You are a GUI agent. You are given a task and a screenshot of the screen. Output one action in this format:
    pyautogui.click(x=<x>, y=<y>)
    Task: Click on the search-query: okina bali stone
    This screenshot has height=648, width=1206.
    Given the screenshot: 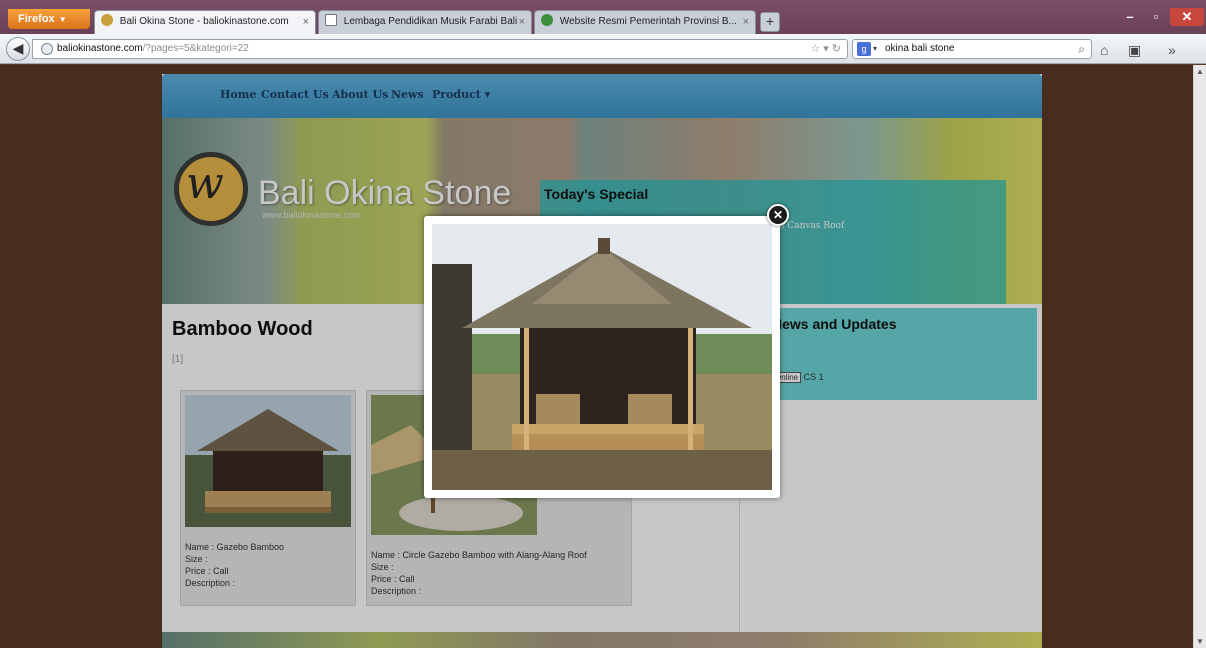 What is the action you would take?
    pyautogui.click(x=920, y=48)
    